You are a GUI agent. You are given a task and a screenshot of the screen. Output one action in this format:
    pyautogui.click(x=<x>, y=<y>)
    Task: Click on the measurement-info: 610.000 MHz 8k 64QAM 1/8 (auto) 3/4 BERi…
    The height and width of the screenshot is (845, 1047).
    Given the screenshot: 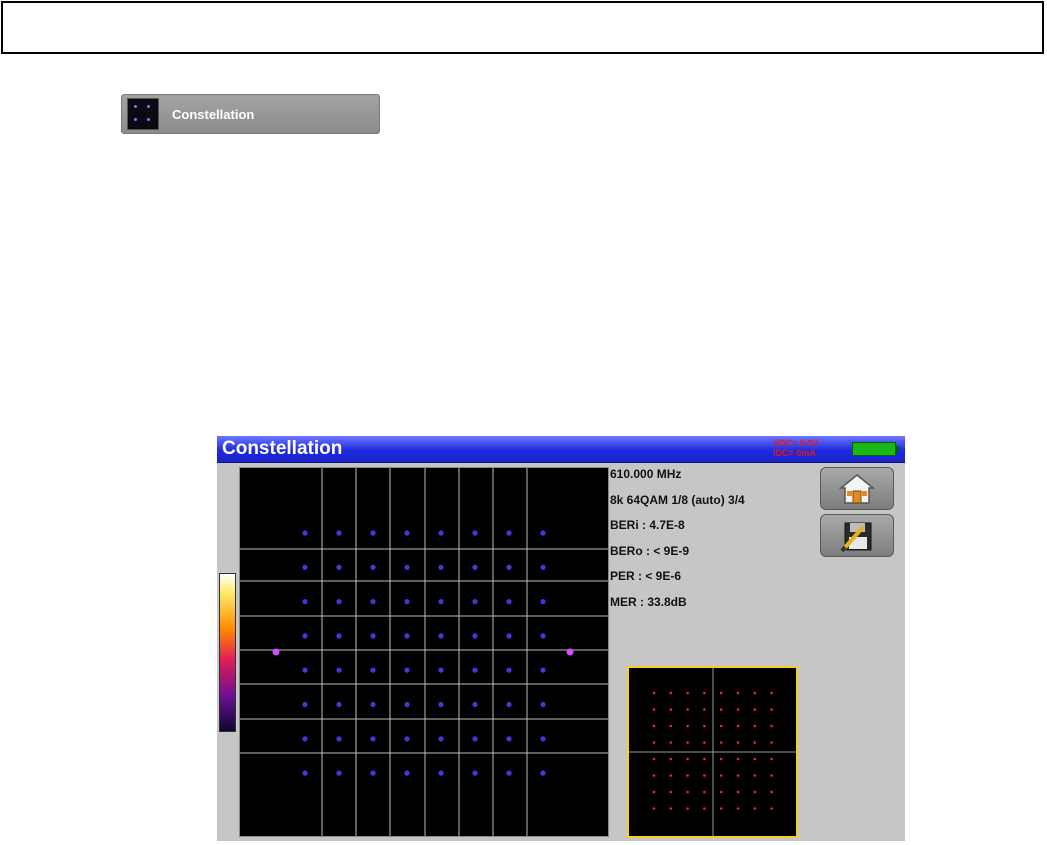 What is the action you would take?
    pyautogui.click(x=677, y=542)
    